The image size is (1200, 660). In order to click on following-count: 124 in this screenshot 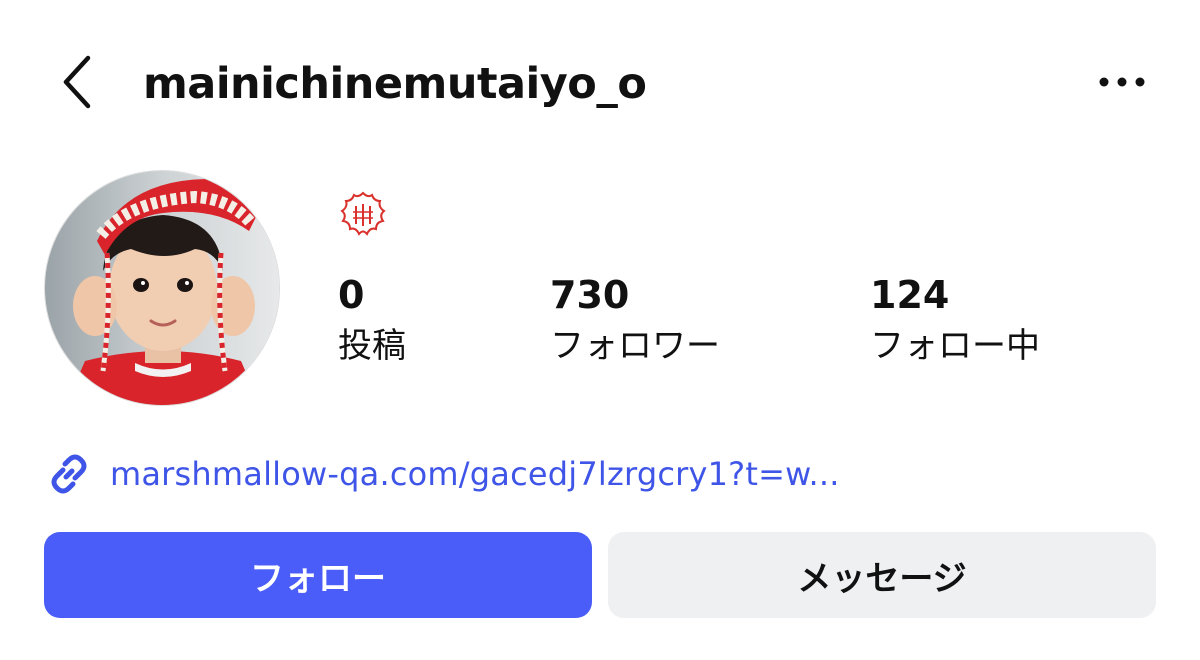, I will do `click(910, 295)`.